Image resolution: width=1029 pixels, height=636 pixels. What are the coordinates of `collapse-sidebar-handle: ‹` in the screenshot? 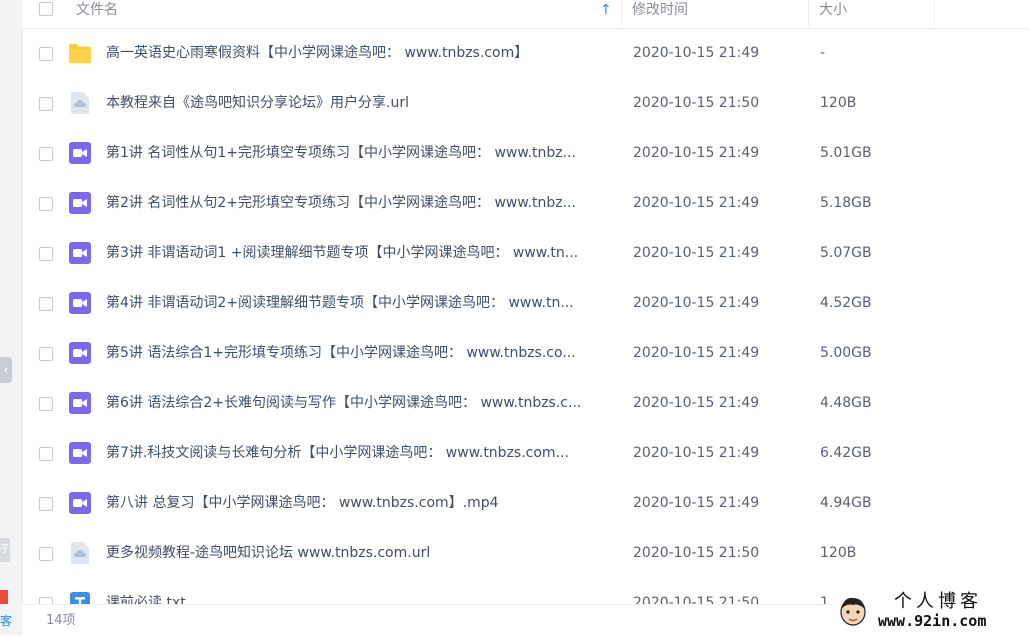 It's located at (6, 370).